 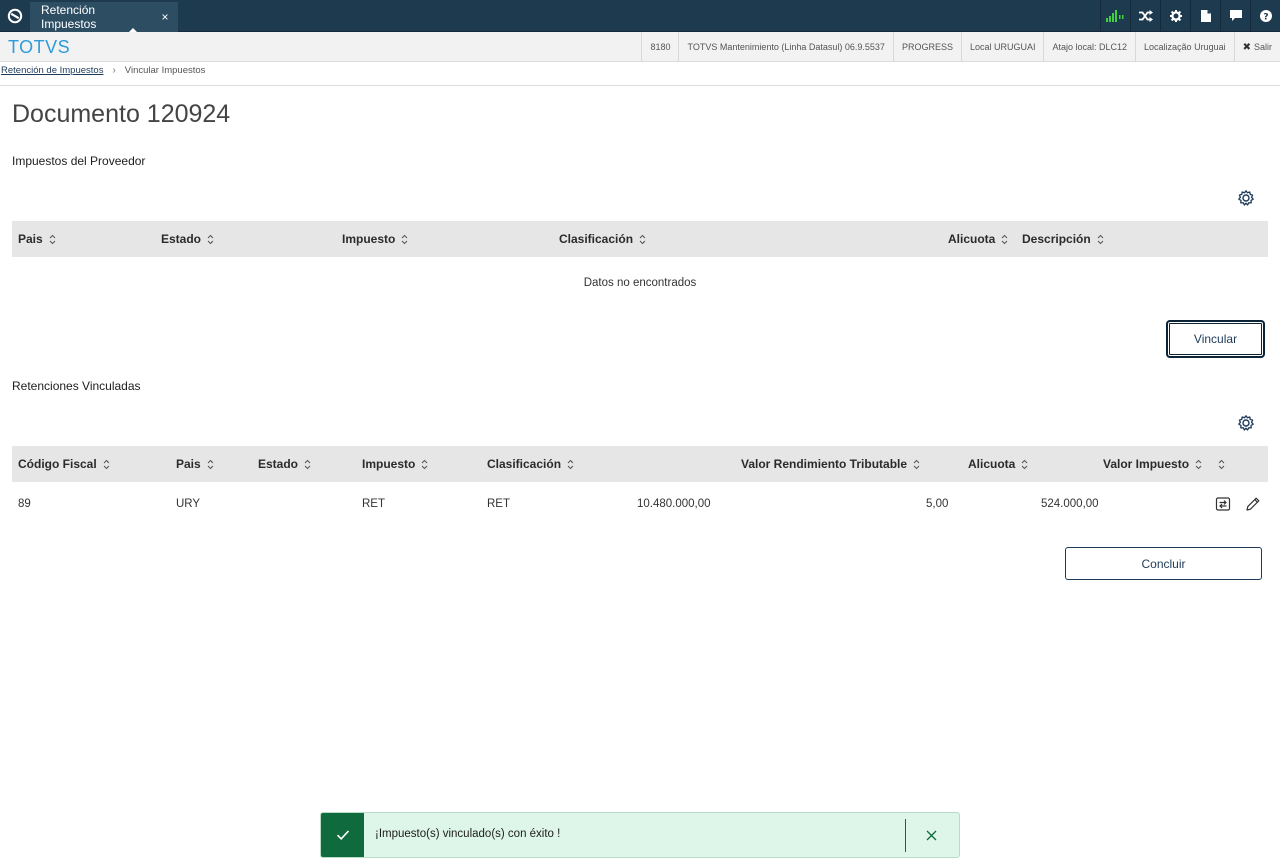 I want to click on exit-button: ✖ Salir, so click(x=1256, y=47).